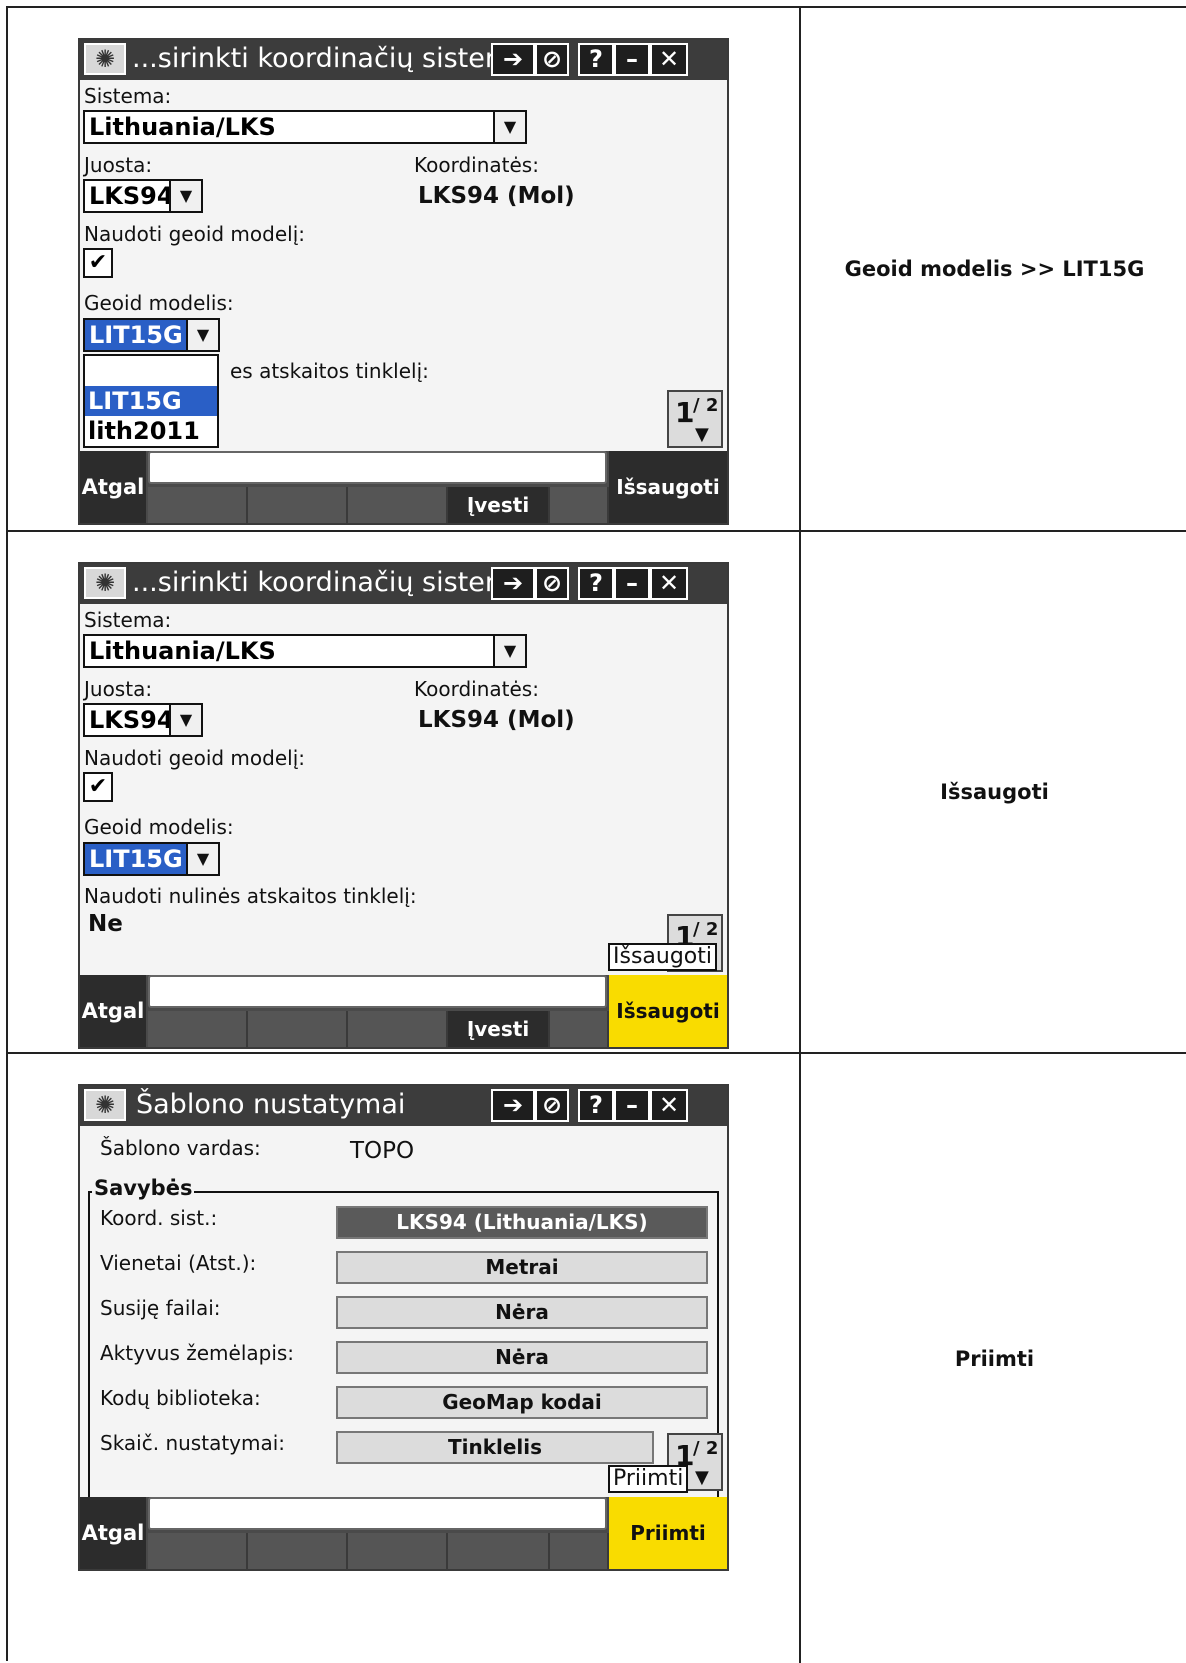 This screenshot has height=1663, width=1186. Describe the element at coordinates (128, 96) in the screenshot. I see `sistema-label: Sistema:` at that location.